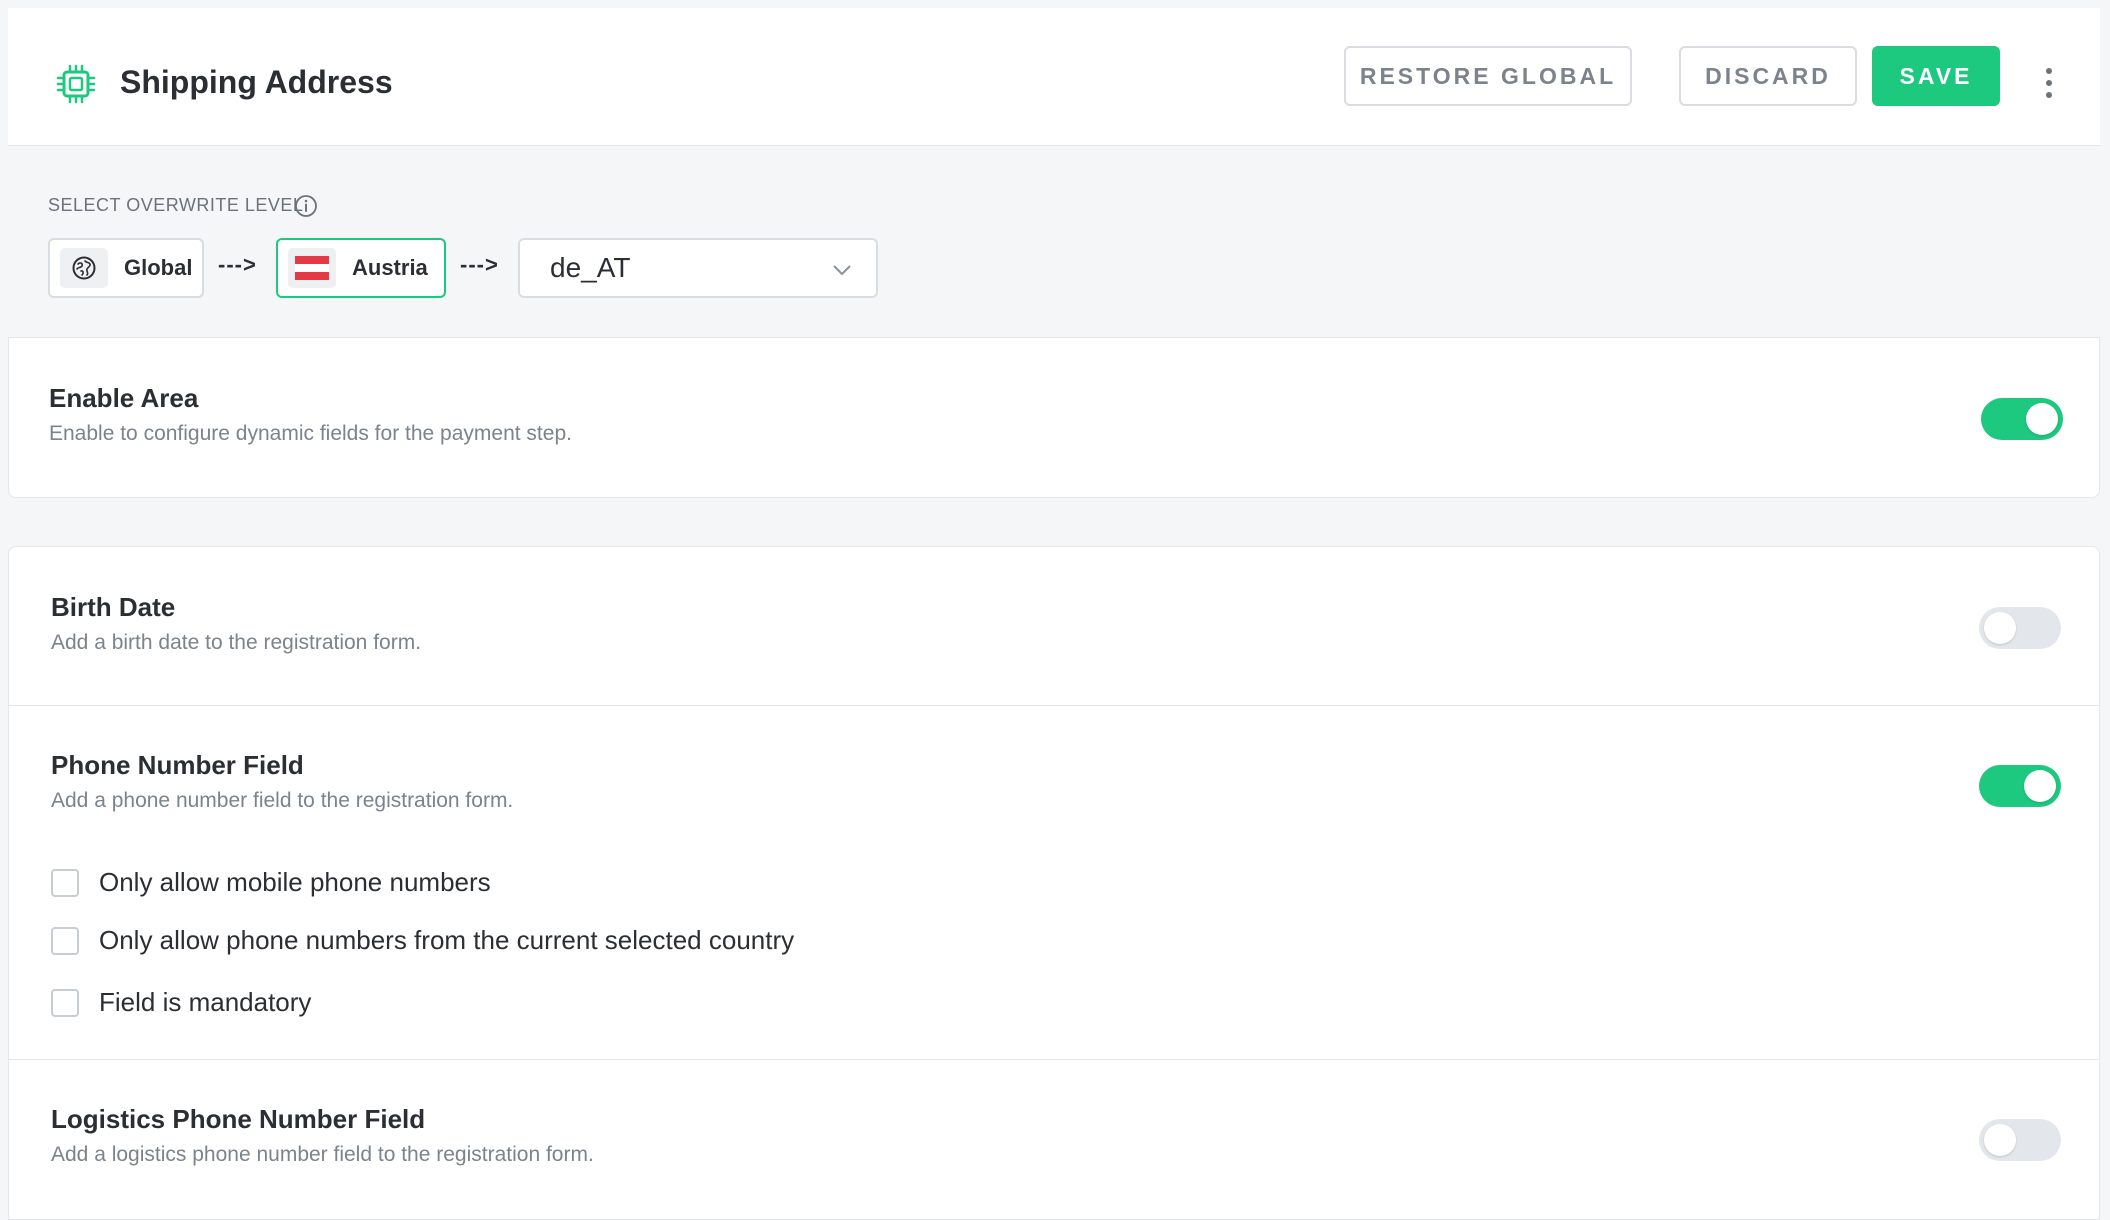 This screenshot has width=2110, height=1220. What do you see at coordinates (698, 268) in the screenshot?
I see `locale-select: de_AT` at bounding box center [698, 268].